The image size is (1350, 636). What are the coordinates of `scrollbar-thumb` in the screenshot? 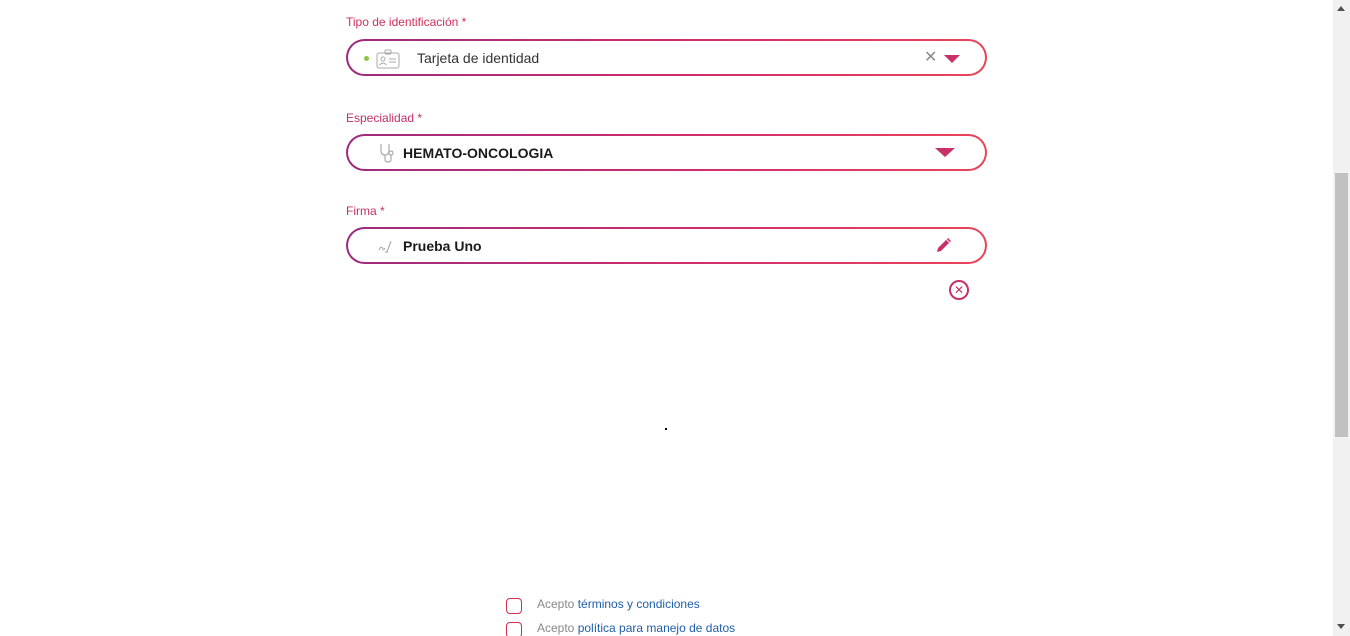 It's located at (1341, 305).